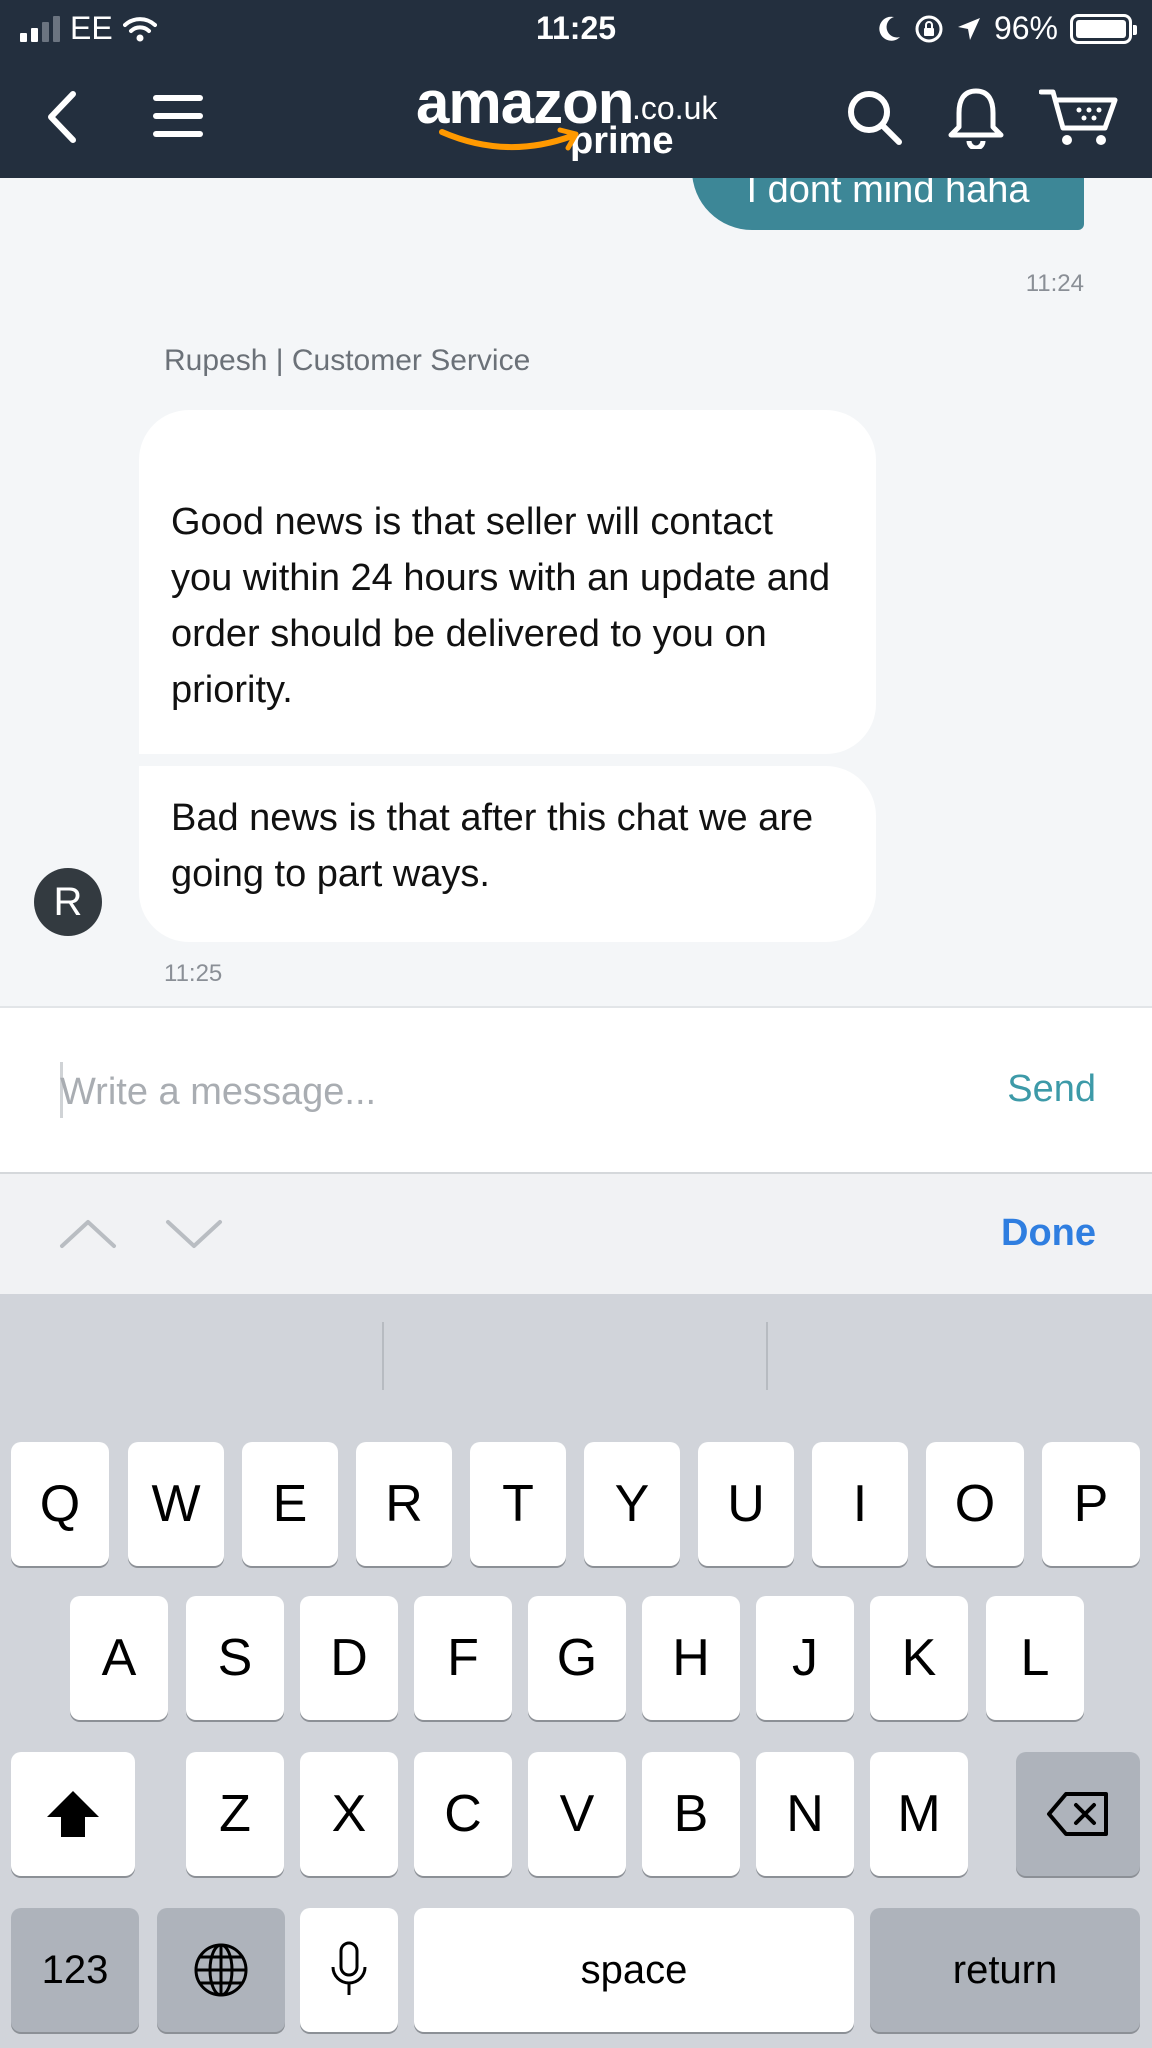  I want to click on key-c: C, so click(463, 1814).